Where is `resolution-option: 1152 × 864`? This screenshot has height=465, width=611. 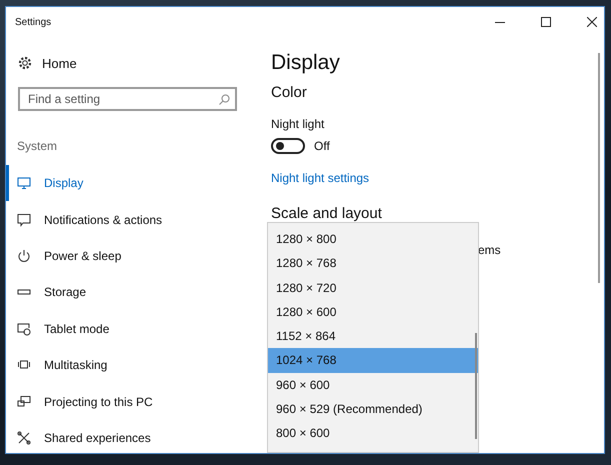
resolution-option: 1152 × 864 is located at coordinates (373, 336).